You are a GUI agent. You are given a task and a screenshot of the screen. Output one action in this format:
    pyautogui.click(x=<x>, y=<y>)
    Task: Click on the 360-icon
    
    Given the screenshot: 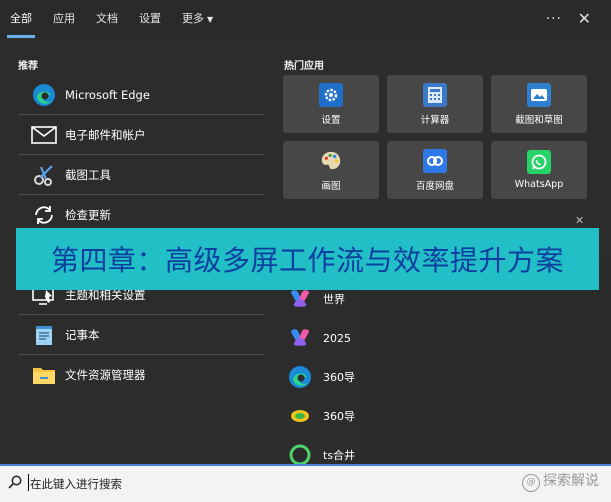 What is the action you would take?
    pyautogui.click(x=300, y=416)
    